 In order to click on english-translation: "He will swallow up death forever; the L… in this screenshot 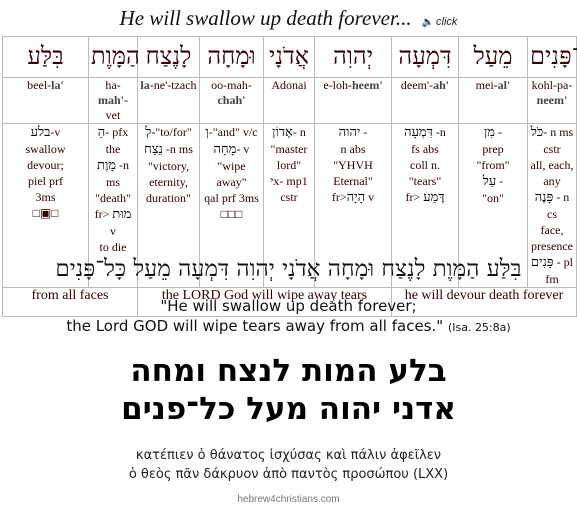, I will do `click(288, 317)`.